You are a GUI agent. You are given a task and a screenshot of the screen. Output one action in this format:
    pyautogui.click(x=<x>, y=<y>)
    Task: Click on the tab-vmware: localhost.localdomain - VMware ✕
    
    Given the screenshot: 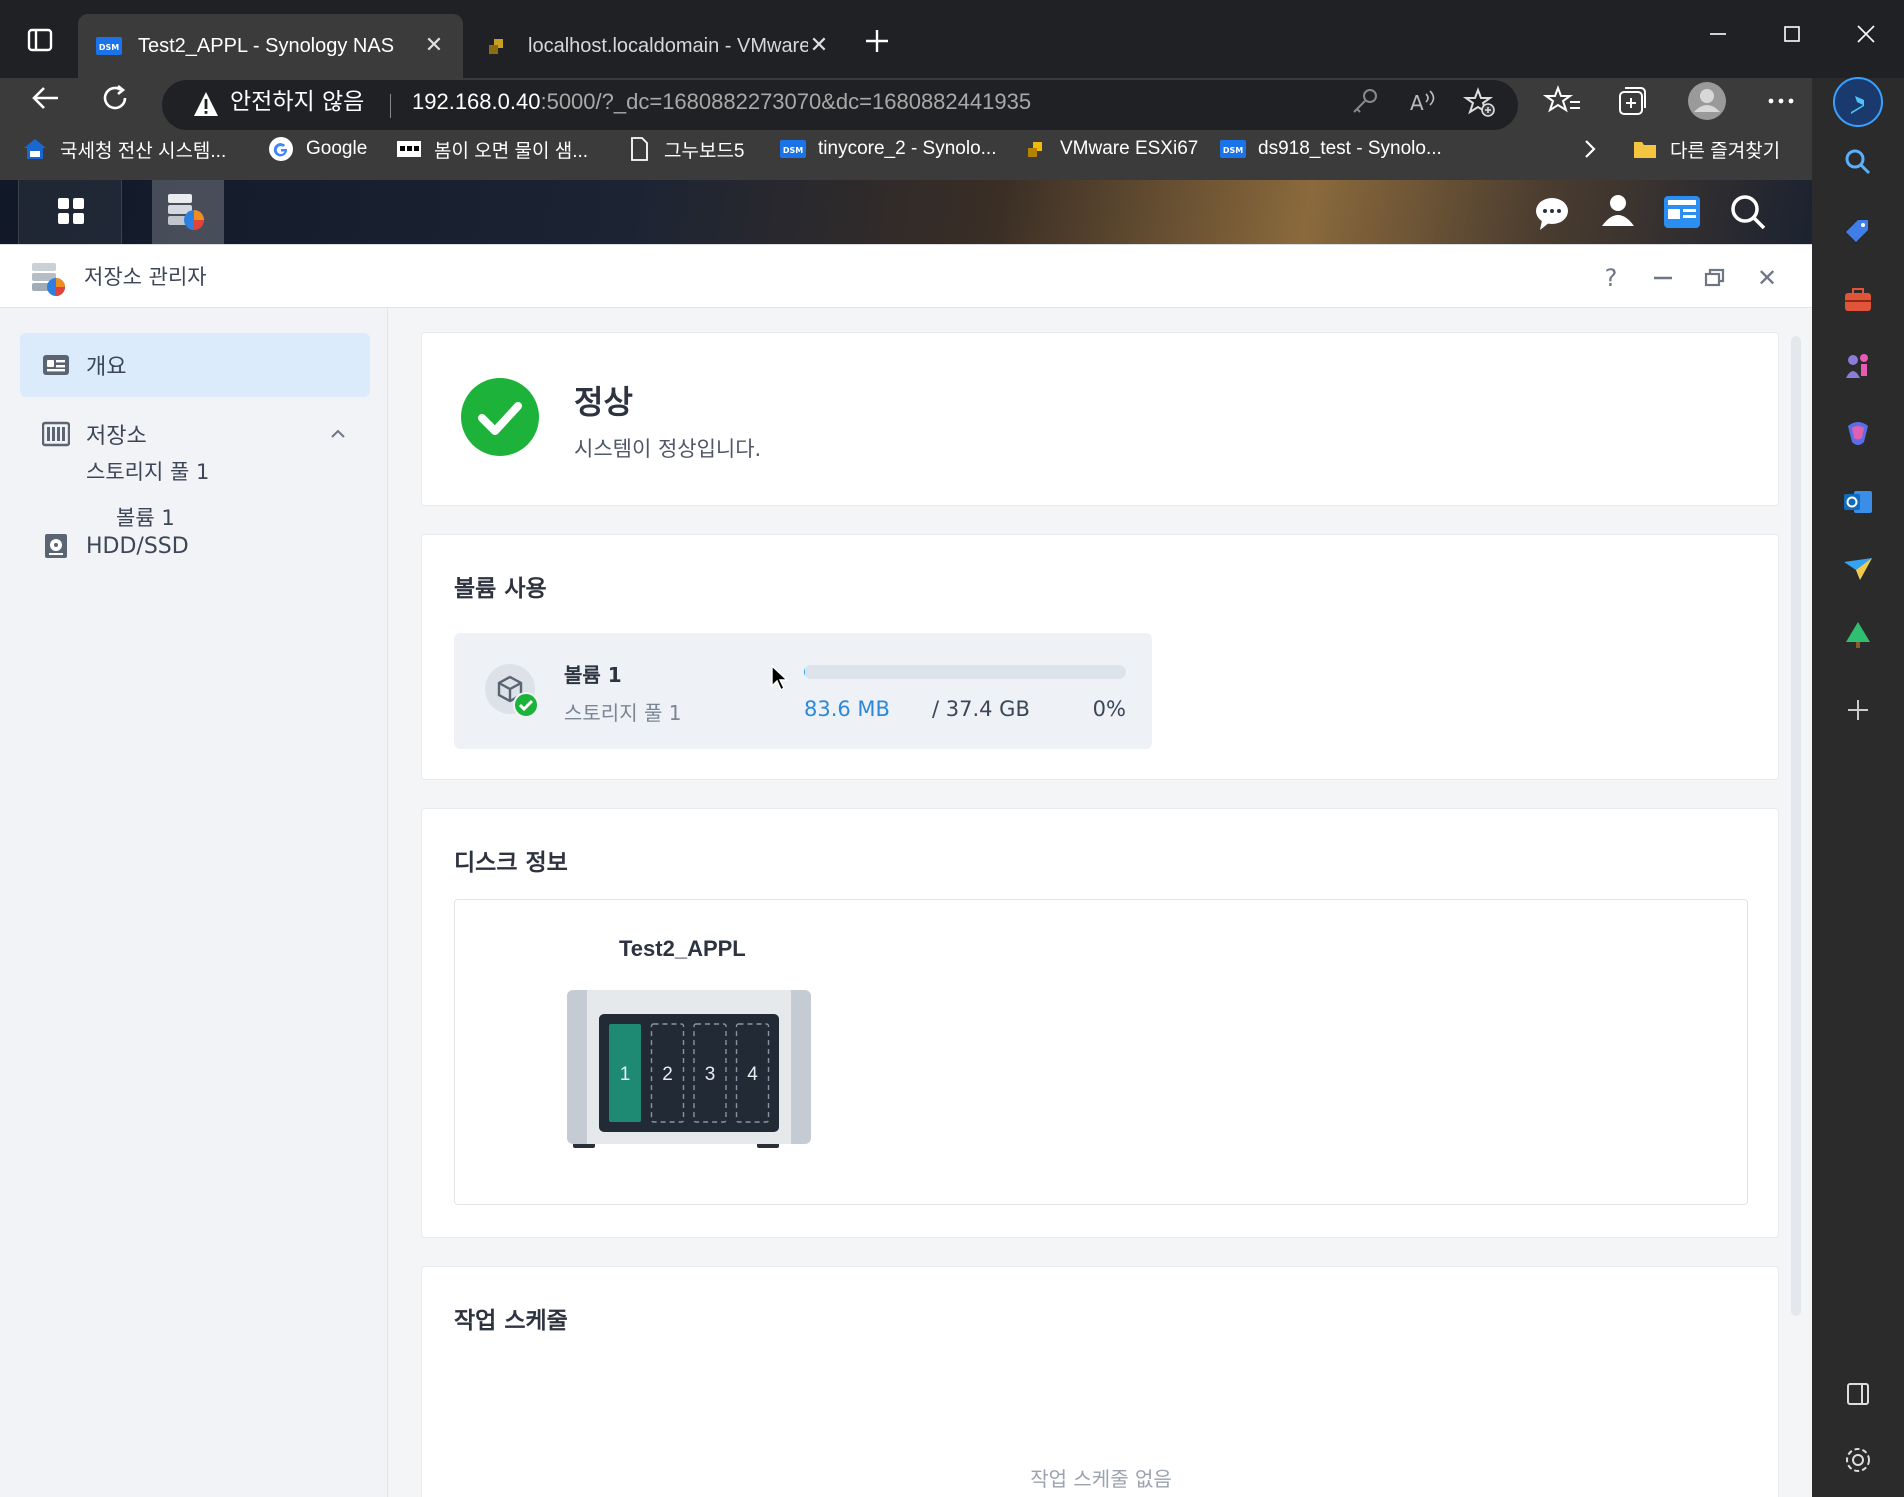 What is the action you would take?
    pyautogui.click(x=658, y=46)
    